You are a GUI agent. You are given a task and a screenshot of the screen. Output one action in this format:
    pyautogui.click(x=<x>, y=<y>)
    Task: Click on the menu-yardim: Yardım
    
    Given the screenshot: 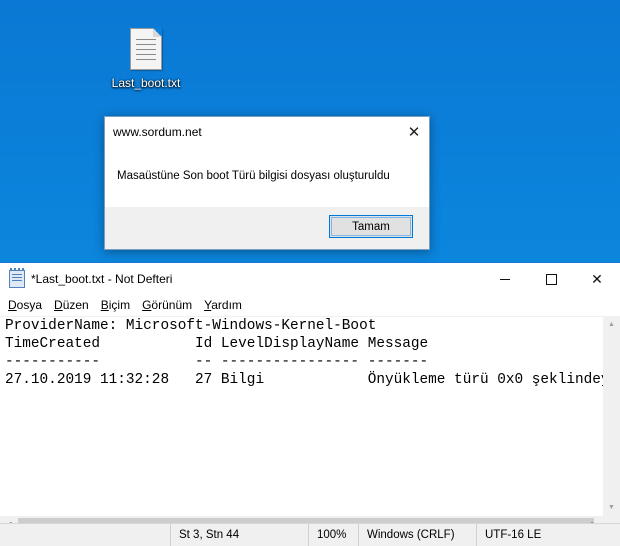 What is the action you would take?
    pyautogui.click(x=223, y=305)
    